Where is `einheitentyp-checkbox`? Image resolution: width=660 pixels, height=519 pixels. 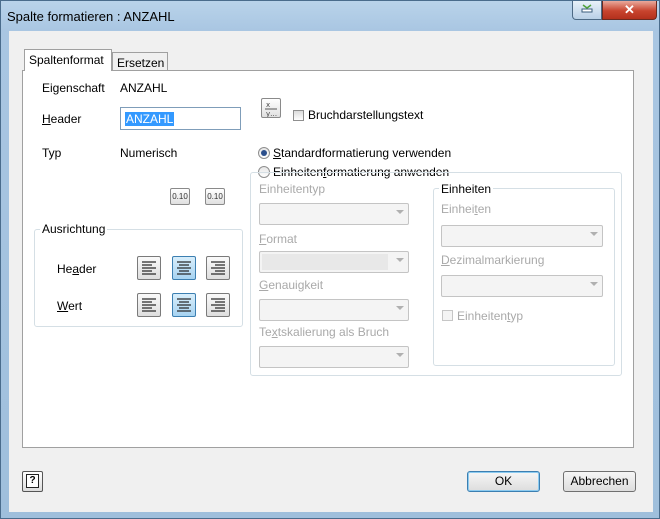 einheitentyp-checkbox is located at coordinates (447, 315).